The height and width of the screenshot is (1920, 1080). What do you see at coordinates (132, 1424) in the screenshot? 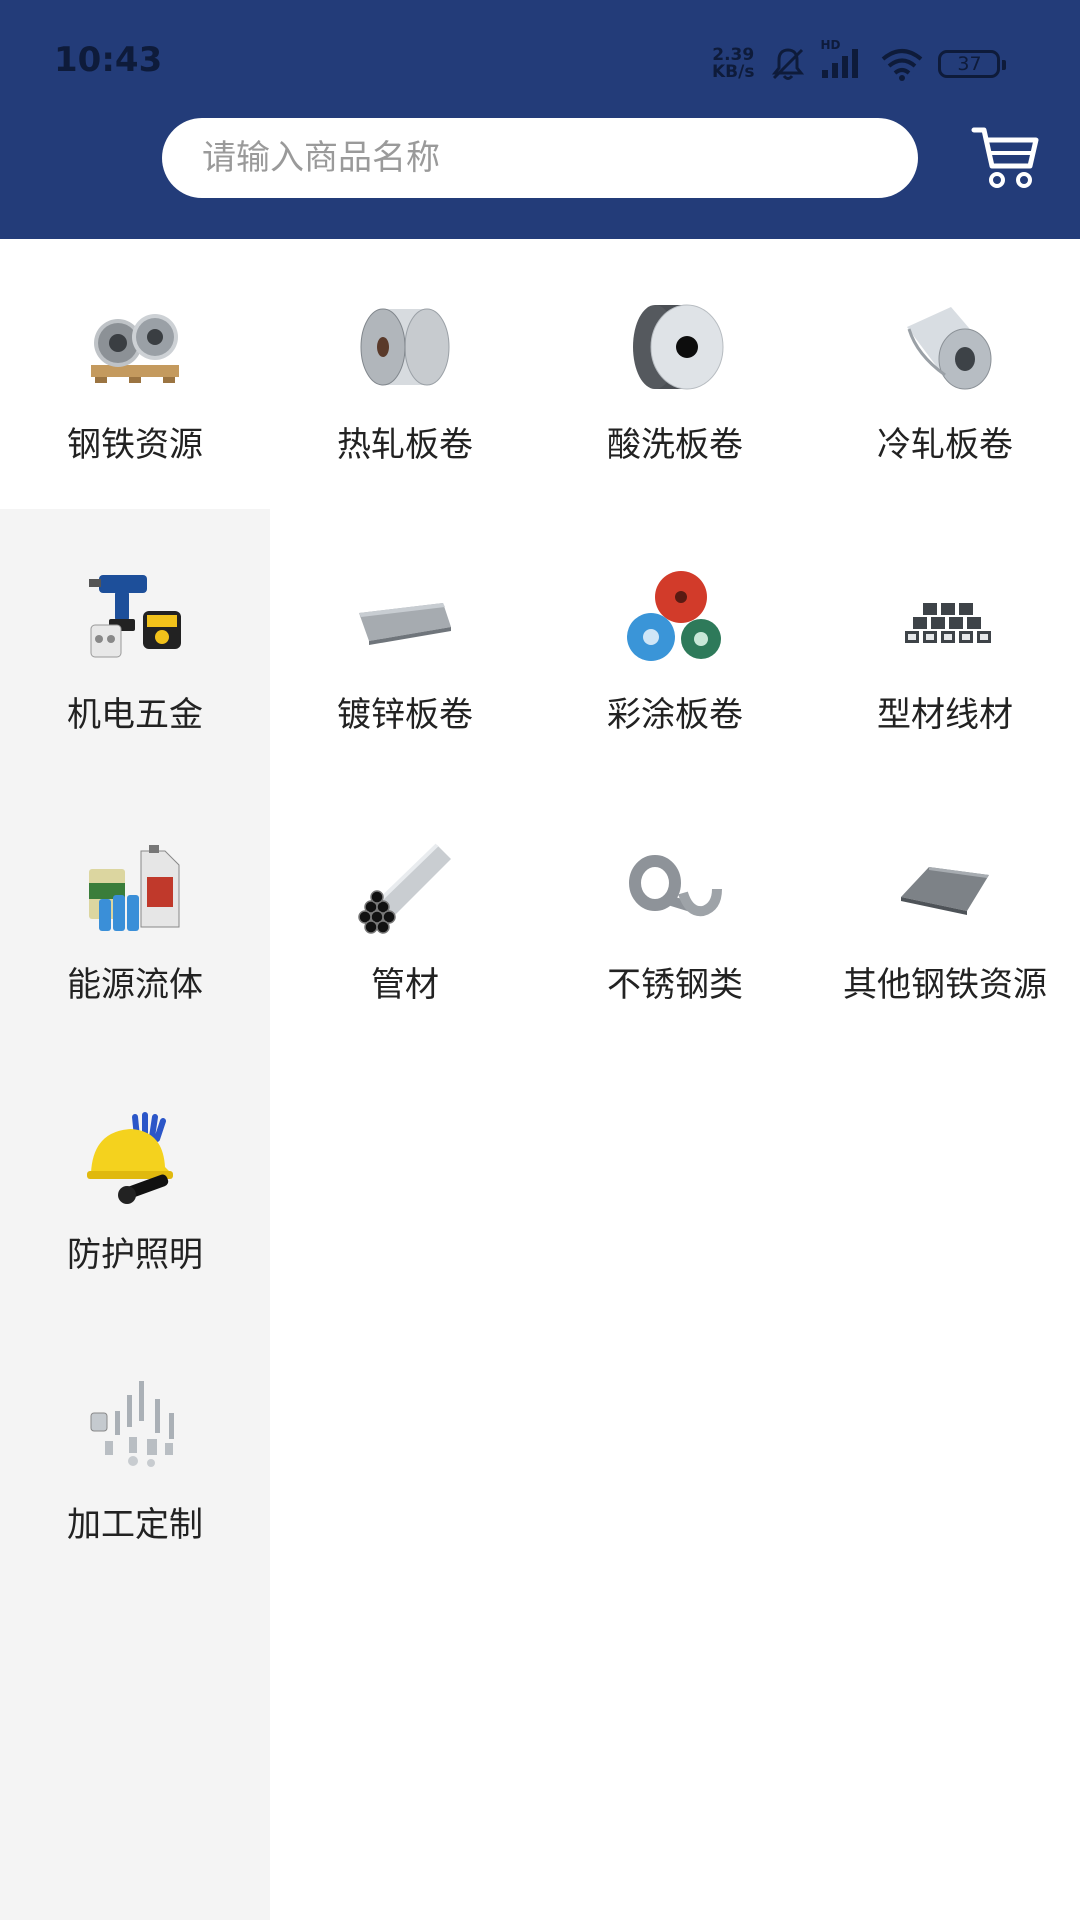
I see `fasteners-icon` at bounding box center [132, 1424].